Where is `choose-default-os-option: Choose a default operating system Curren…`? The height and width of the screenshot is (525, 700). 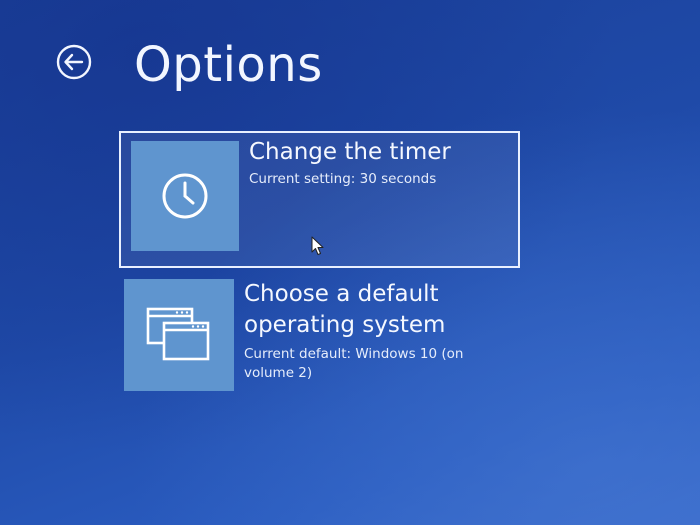
choose-default-os-option: Choose a default operating system Curren… is located at coordinates (319, 338).